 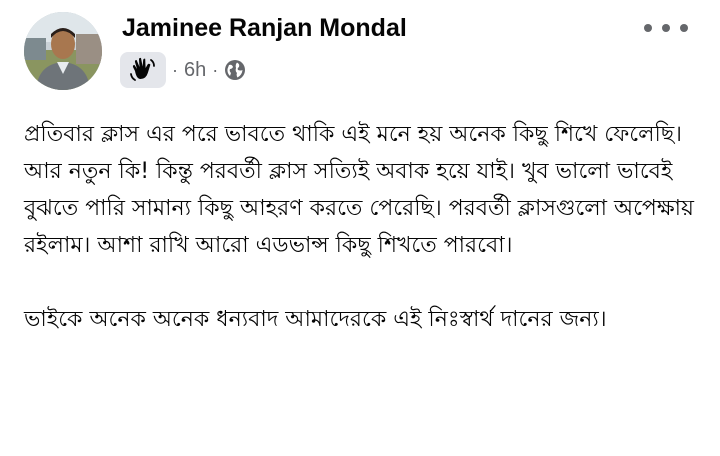 I want to click on waving-hand-icon, so click(x=143, y=70).